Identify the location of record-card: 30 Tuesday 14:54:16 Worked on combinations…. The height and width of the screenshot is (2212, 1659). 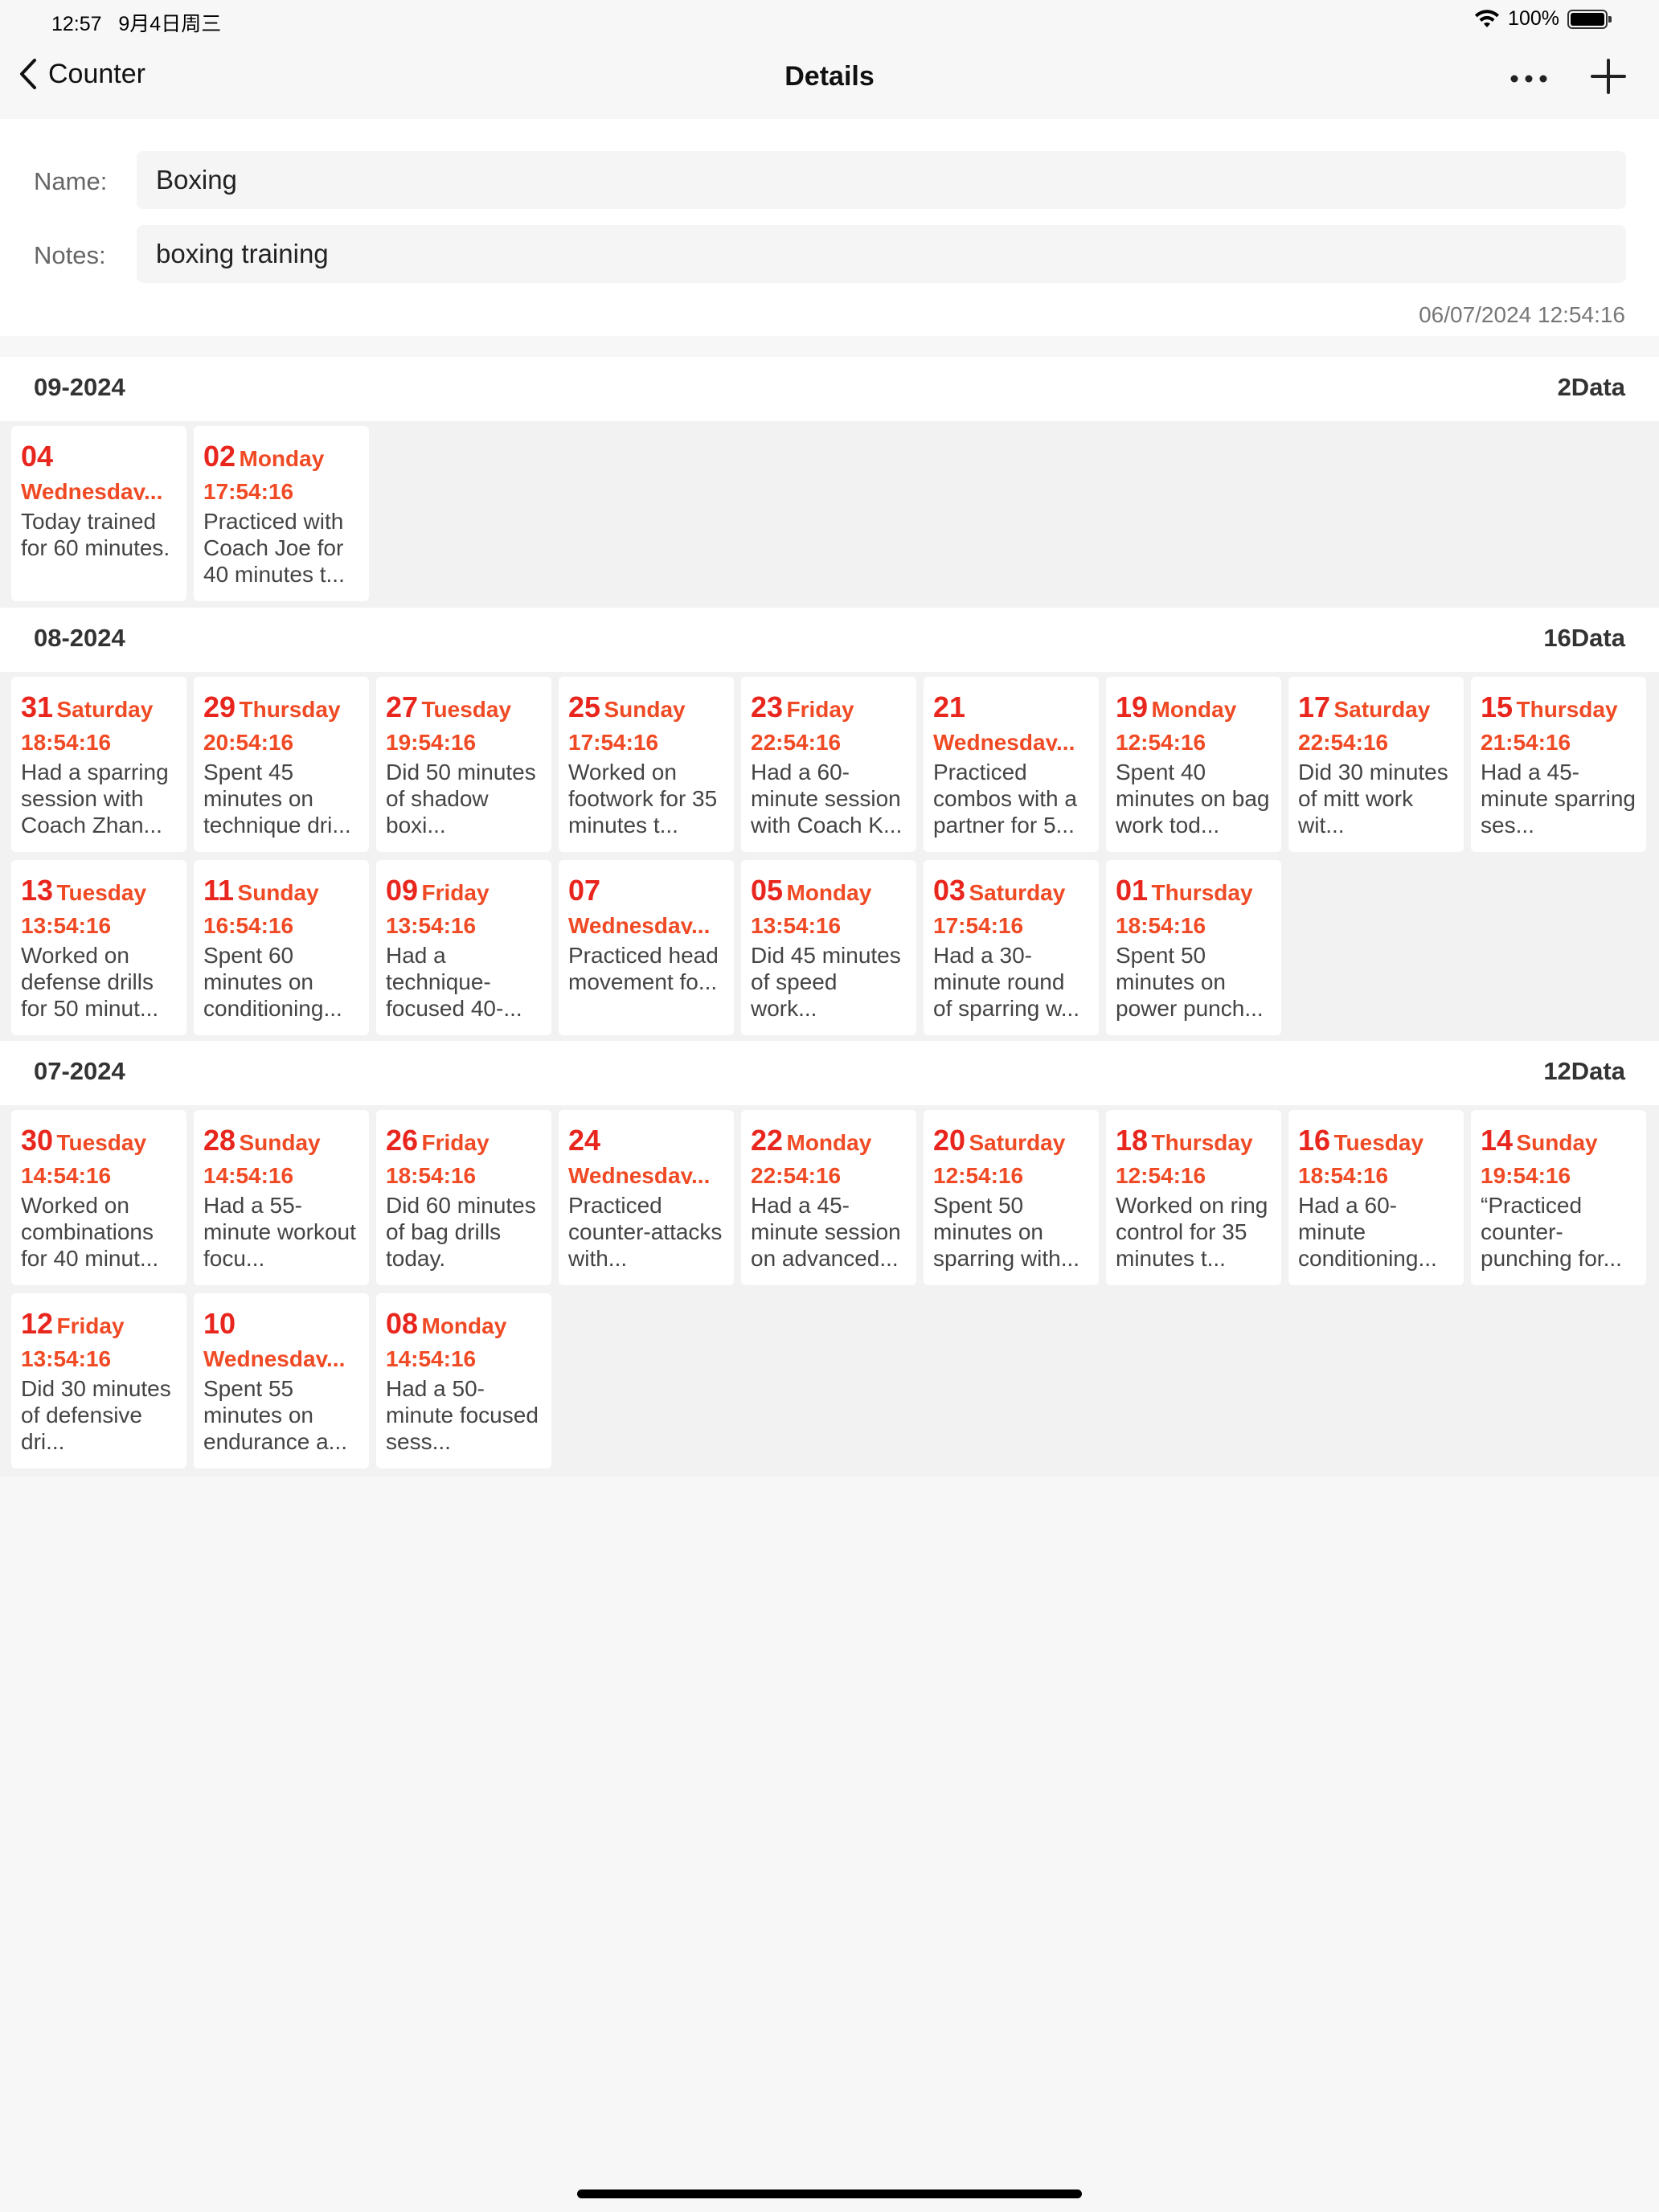
(98, 1197).